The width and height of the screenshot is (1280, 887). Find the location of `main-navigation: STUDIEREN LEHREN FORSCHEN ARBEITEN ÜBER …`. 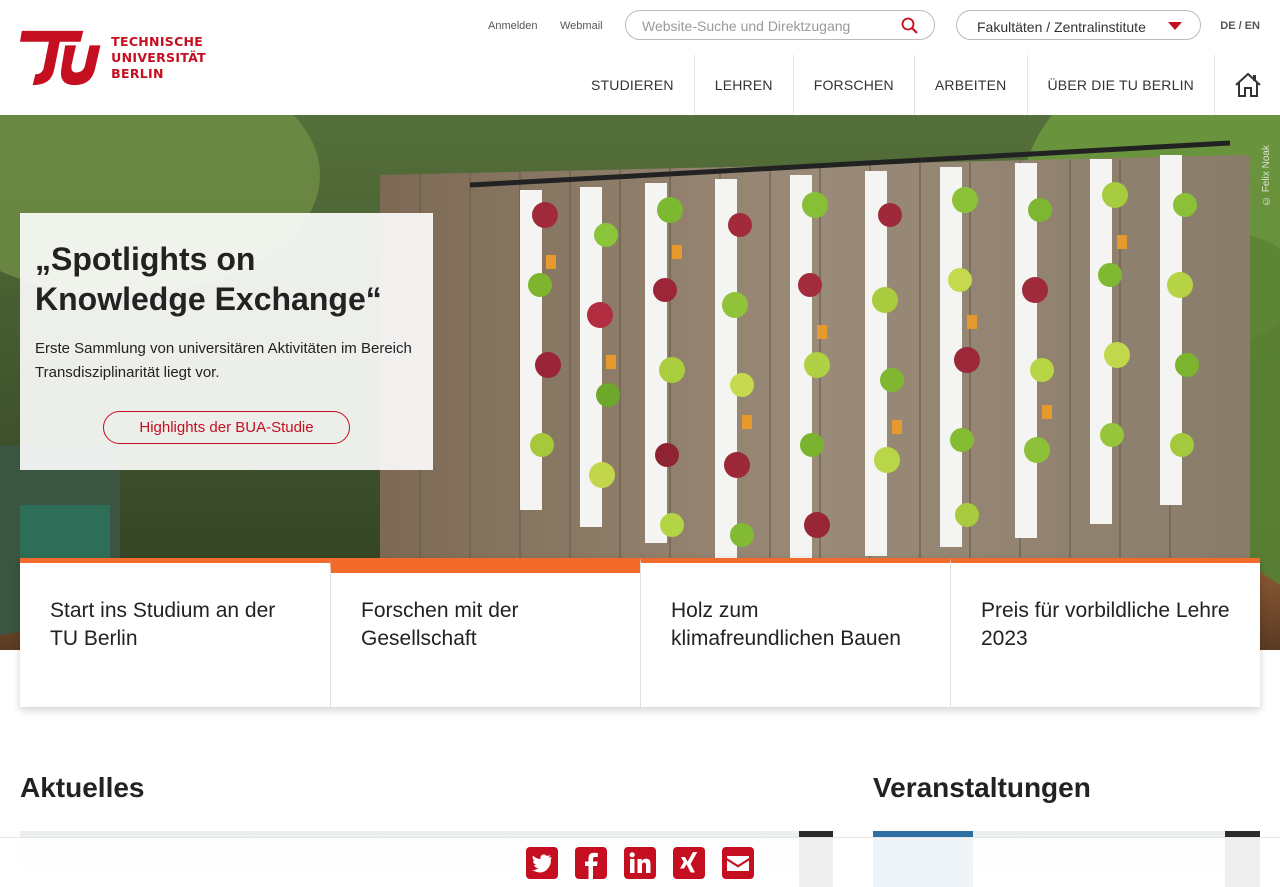

main-navigation: STUDIEREN LEHREN FORSCHEN ARBEITEN ÜBER … is located at coordinates (925, 85).